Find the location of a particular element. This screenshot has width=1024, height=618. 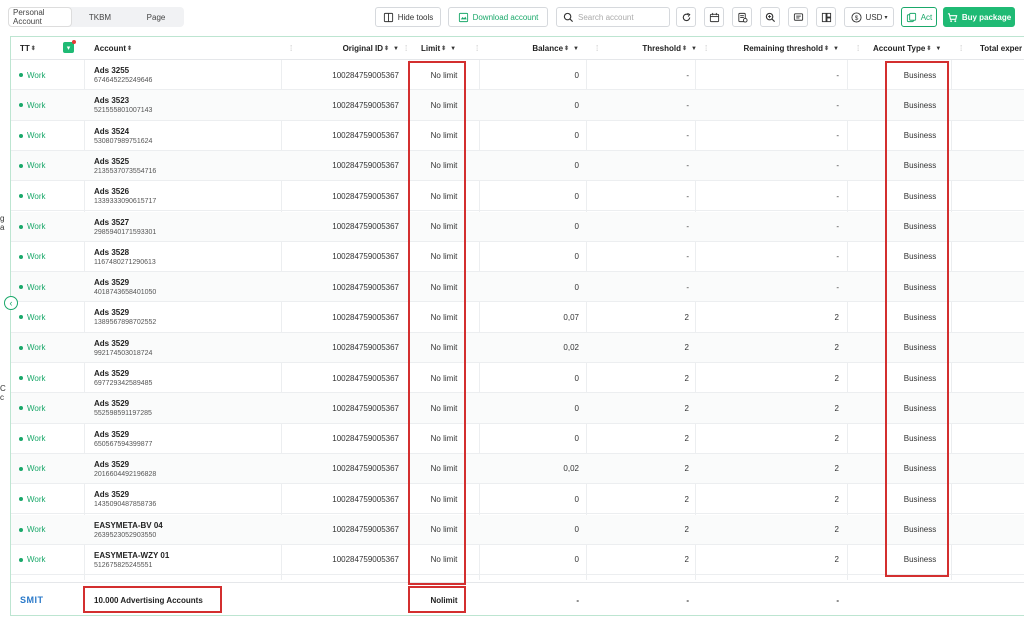

account-cell: Ads 3529 650567594399877 is located at coordinates (123, 439).